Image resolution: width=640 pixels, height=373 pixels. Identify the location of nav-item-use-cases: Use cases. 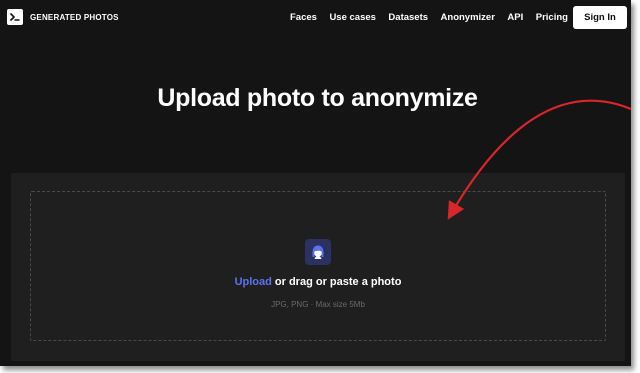
(352, 17).